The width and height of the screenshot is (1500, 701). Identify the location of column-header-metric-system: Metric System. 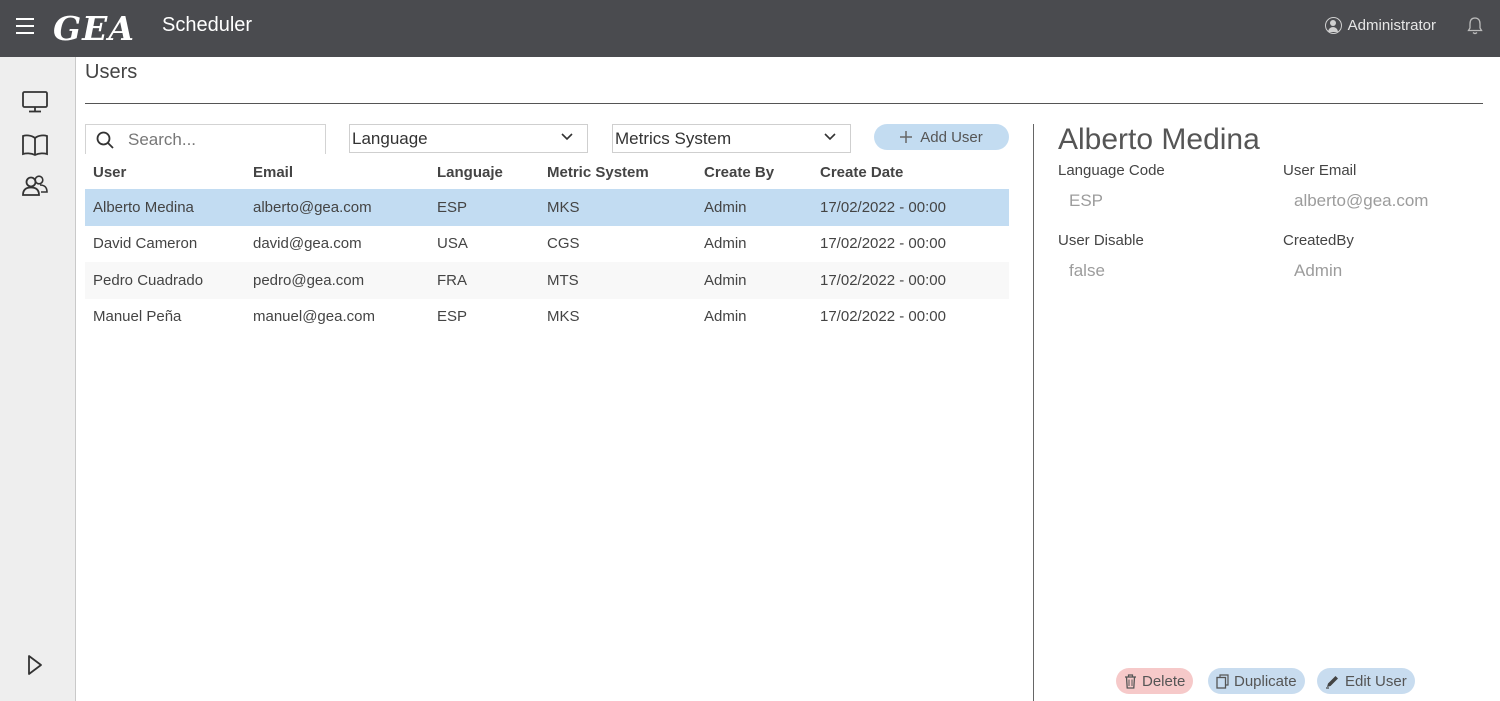
(625, 172).